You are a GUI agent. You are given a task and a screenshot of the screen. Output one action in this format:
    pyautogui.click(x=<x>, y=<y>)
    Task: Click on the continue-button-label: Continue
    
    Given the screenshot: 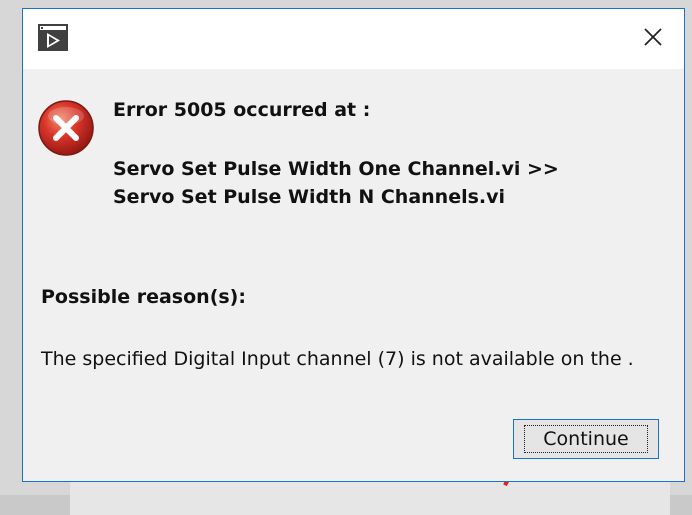 What is the action you would take?
    pyautogui.click(x=586, y=439)
    